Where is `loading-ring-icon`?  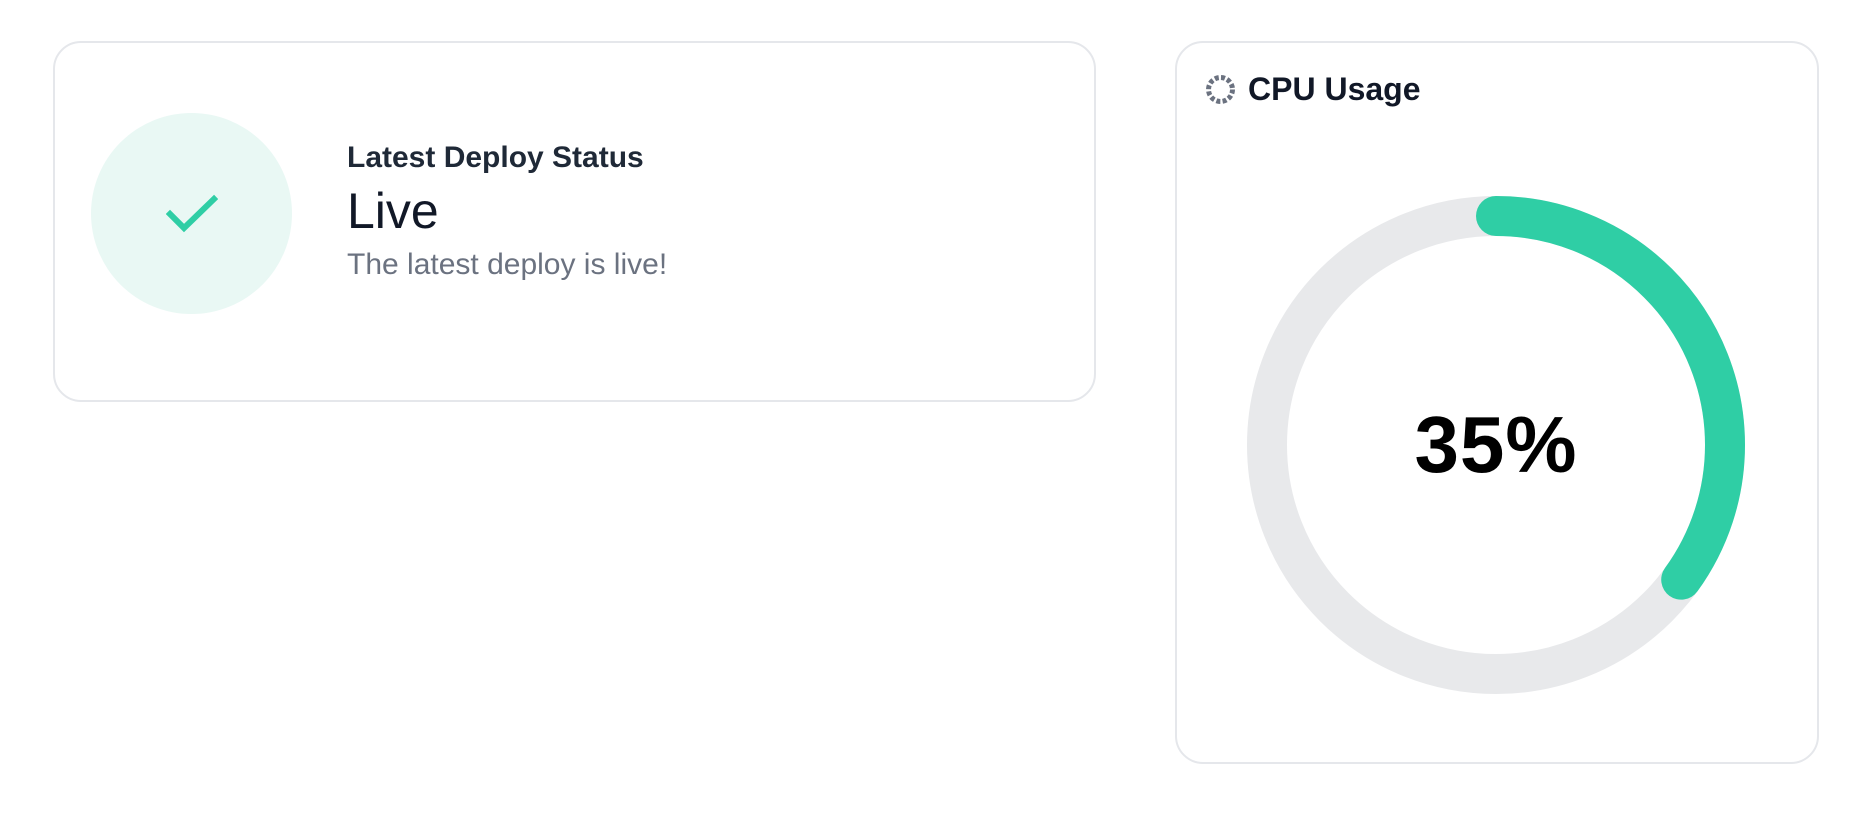 loading-ring-icon is located at coordinates (1220, 89).